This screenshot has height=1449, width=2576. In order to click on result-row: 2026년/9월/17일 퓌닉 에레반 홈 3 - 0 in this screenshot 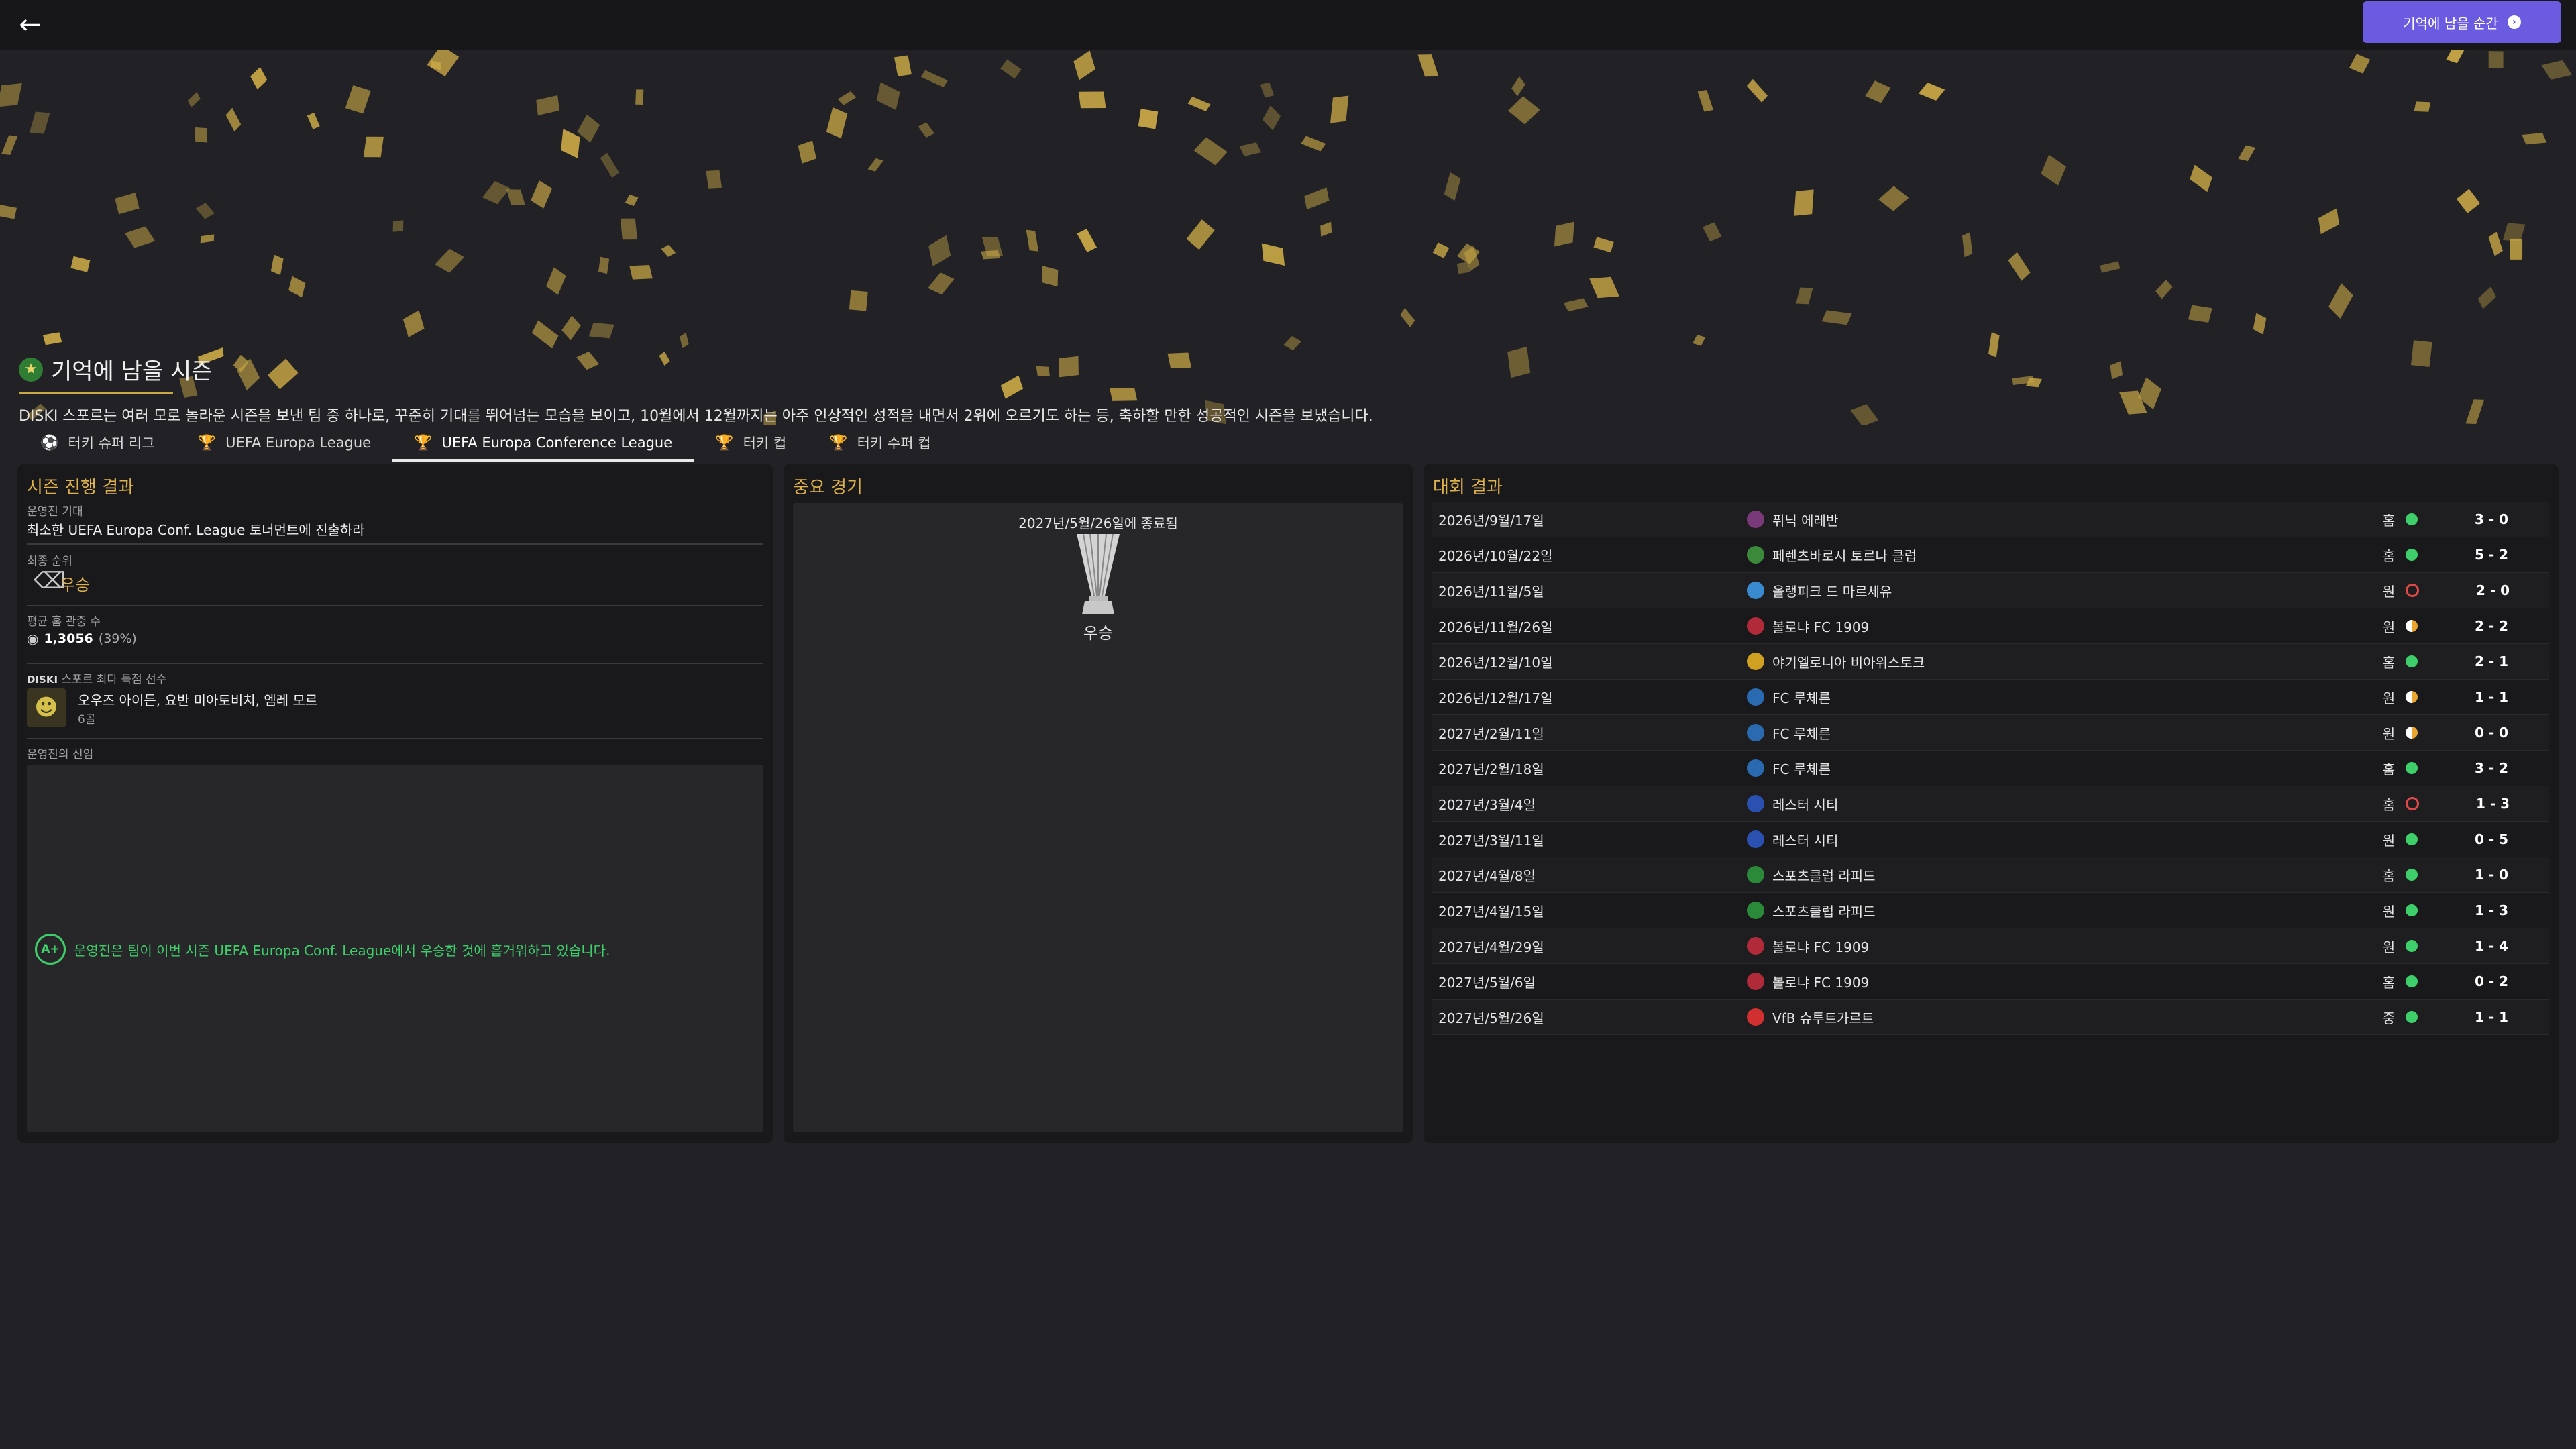, I will do `click(1990, 519)`.